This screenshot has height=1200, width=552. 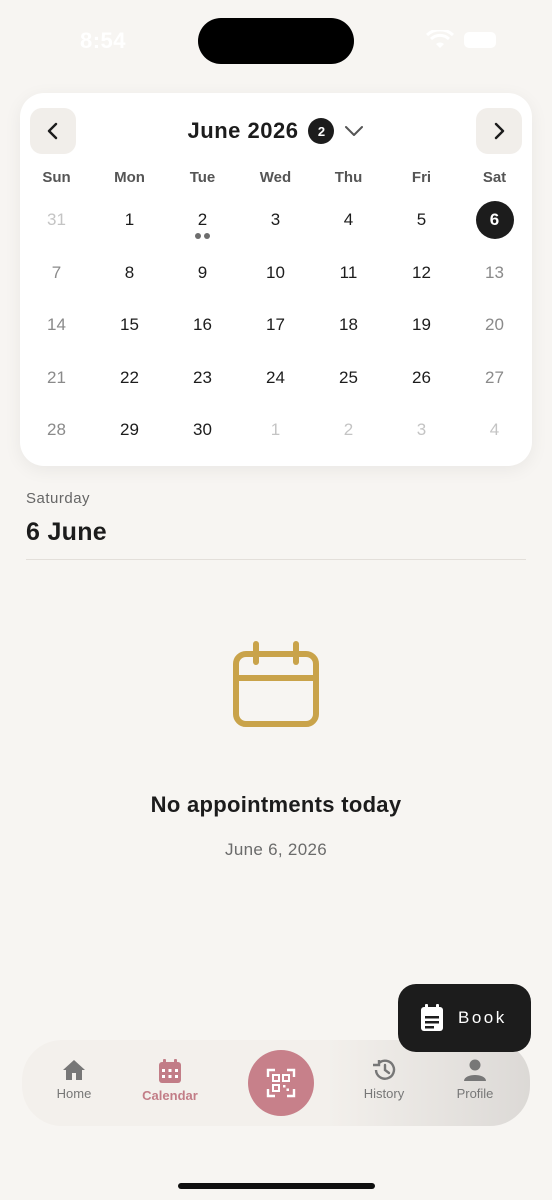 What do you see at coordinates (494, 325) in the screenshot?
I see `calendar-day-number: 20` at bounding box center [494, 325].